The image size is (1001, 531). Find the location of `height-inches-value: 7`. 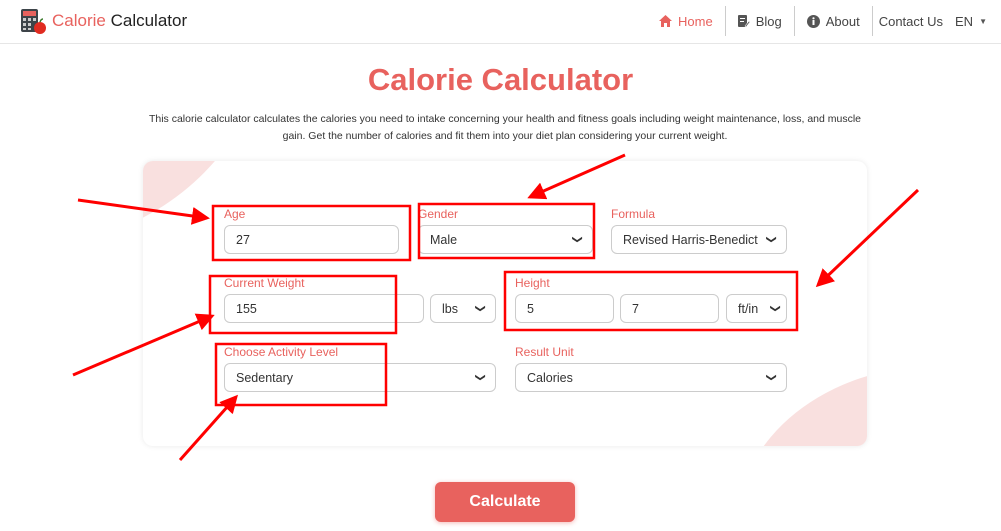

height-inches-value: 7 is located at coordinates (635, 308).